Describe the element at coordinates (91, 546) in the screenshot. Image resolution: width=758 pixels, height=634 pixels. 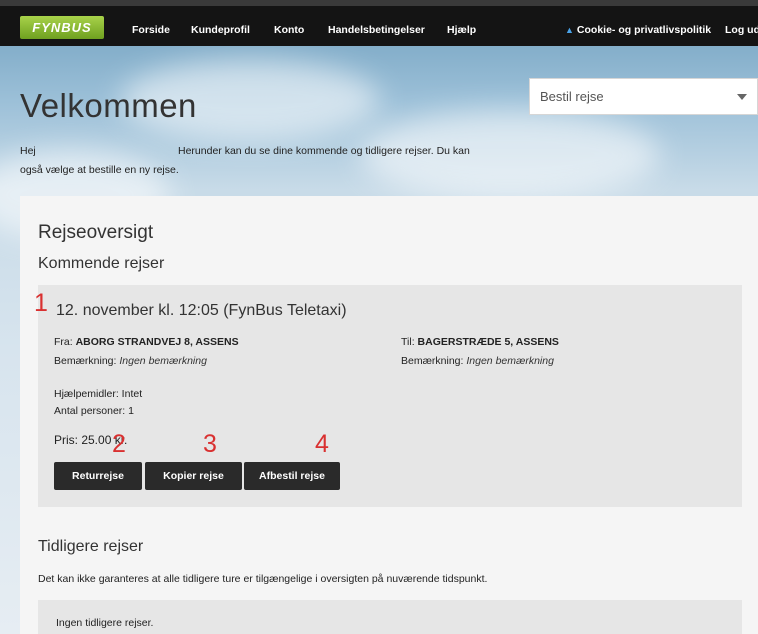
I see `previous-trips-heading: Tidligere rejser` at that location.